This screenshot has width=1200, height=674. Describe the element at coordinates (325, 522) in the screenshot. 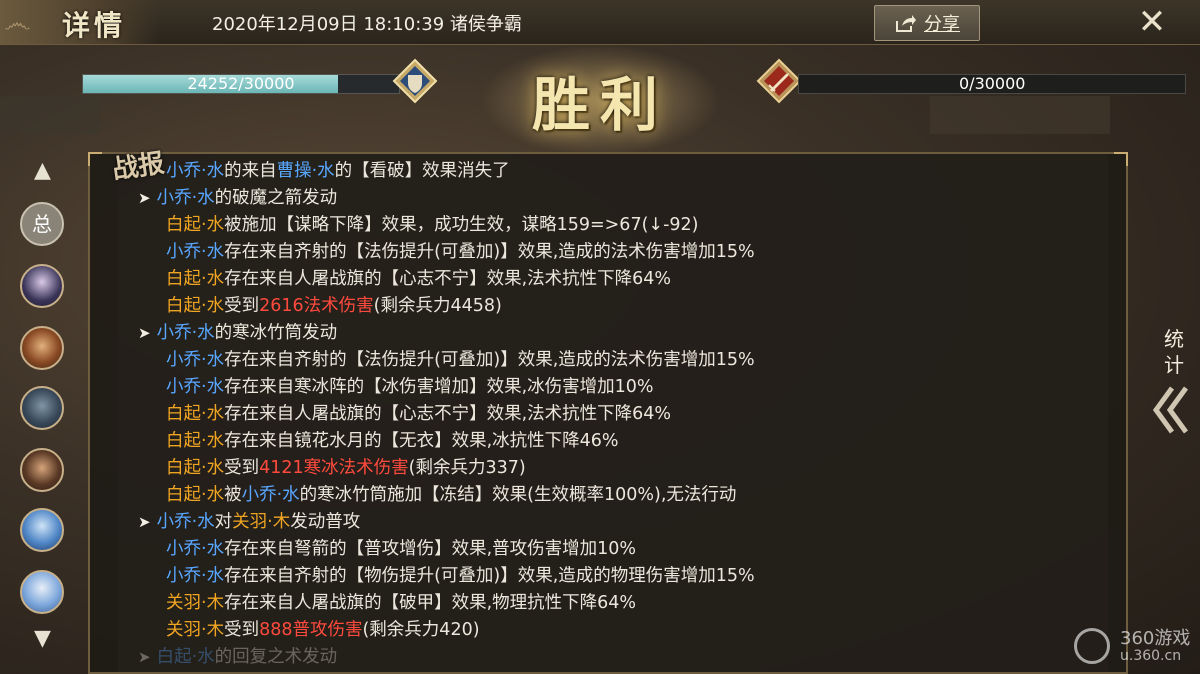

I see `log-text: 发动普攻` at that location.